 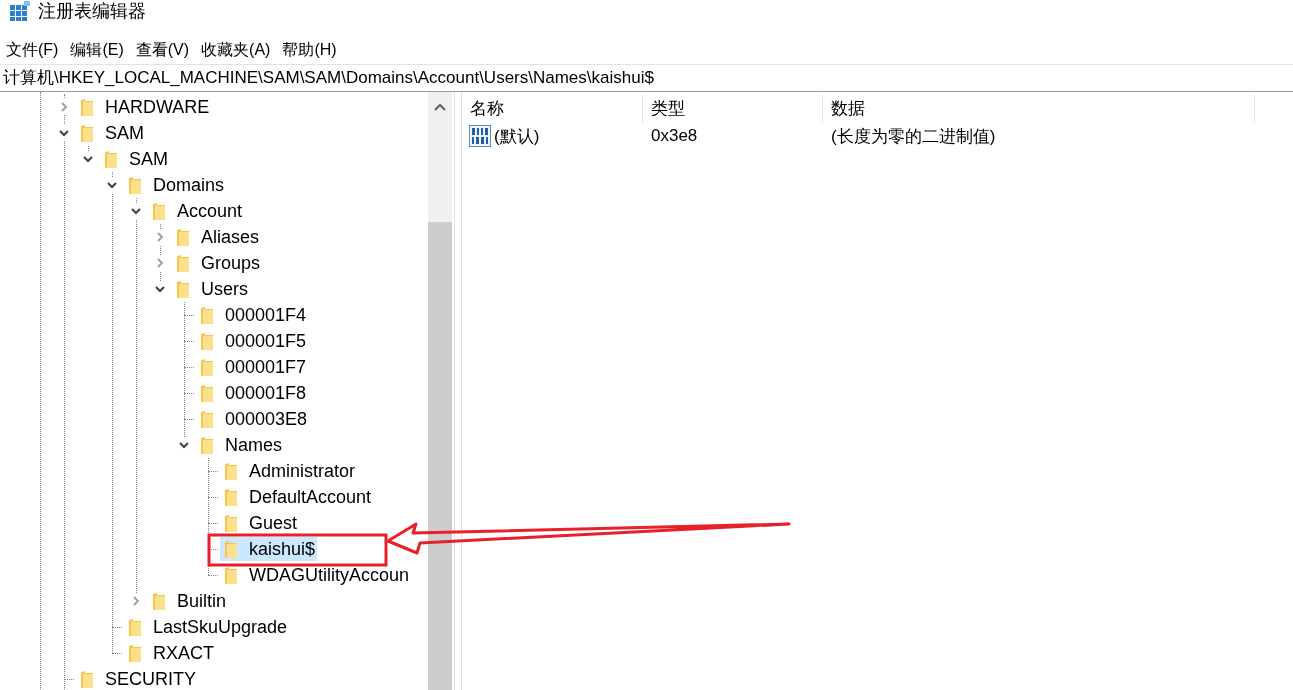 What do you see at coordinates (646, 78) in the screenshot?
I see `address-field: 计算机\HKEY_LOCAL_MACHINE\SAM\SAM\Domains\Account\Users\Names\kaishui$` at bounding box center [646, 78].